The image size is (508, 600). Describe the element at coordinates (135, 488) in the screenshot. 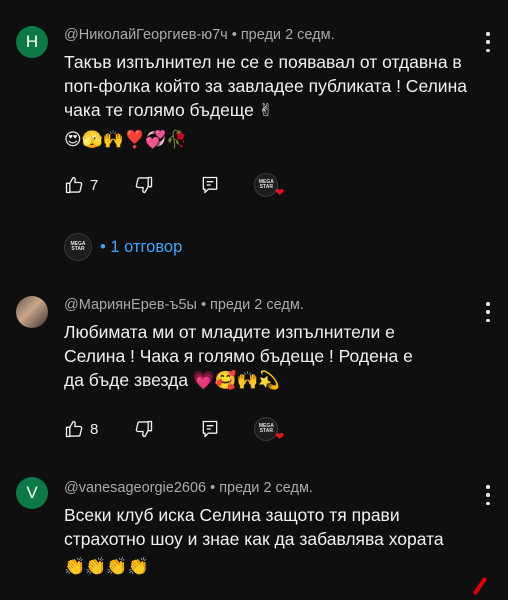

I see `author-name: @vanesageorgie2606` at that location.